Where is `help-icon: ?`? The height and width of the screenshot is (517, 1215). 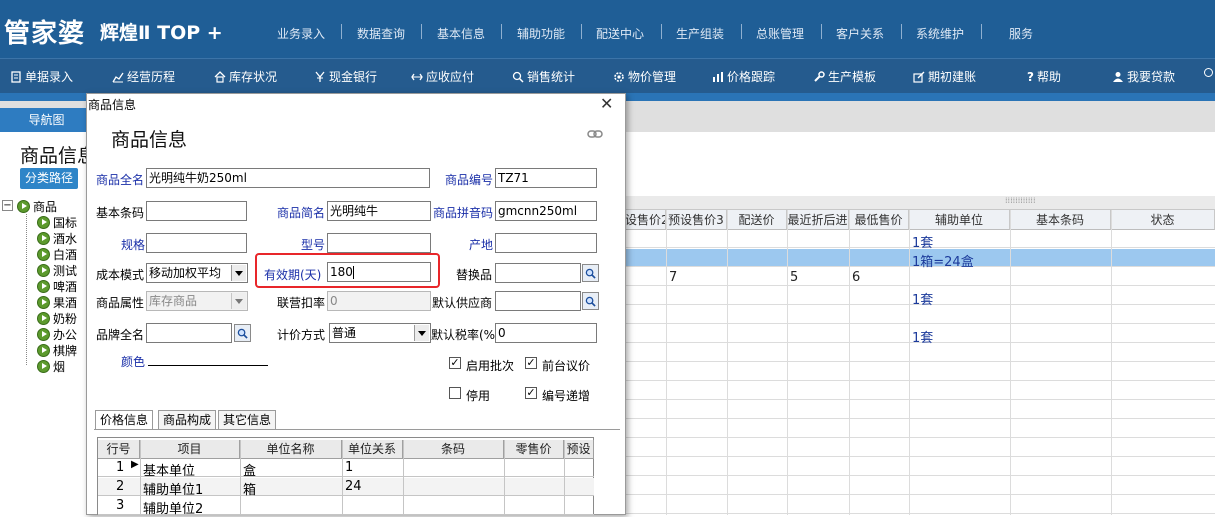 help-icon: ? is located at coordinates (1030, 76).